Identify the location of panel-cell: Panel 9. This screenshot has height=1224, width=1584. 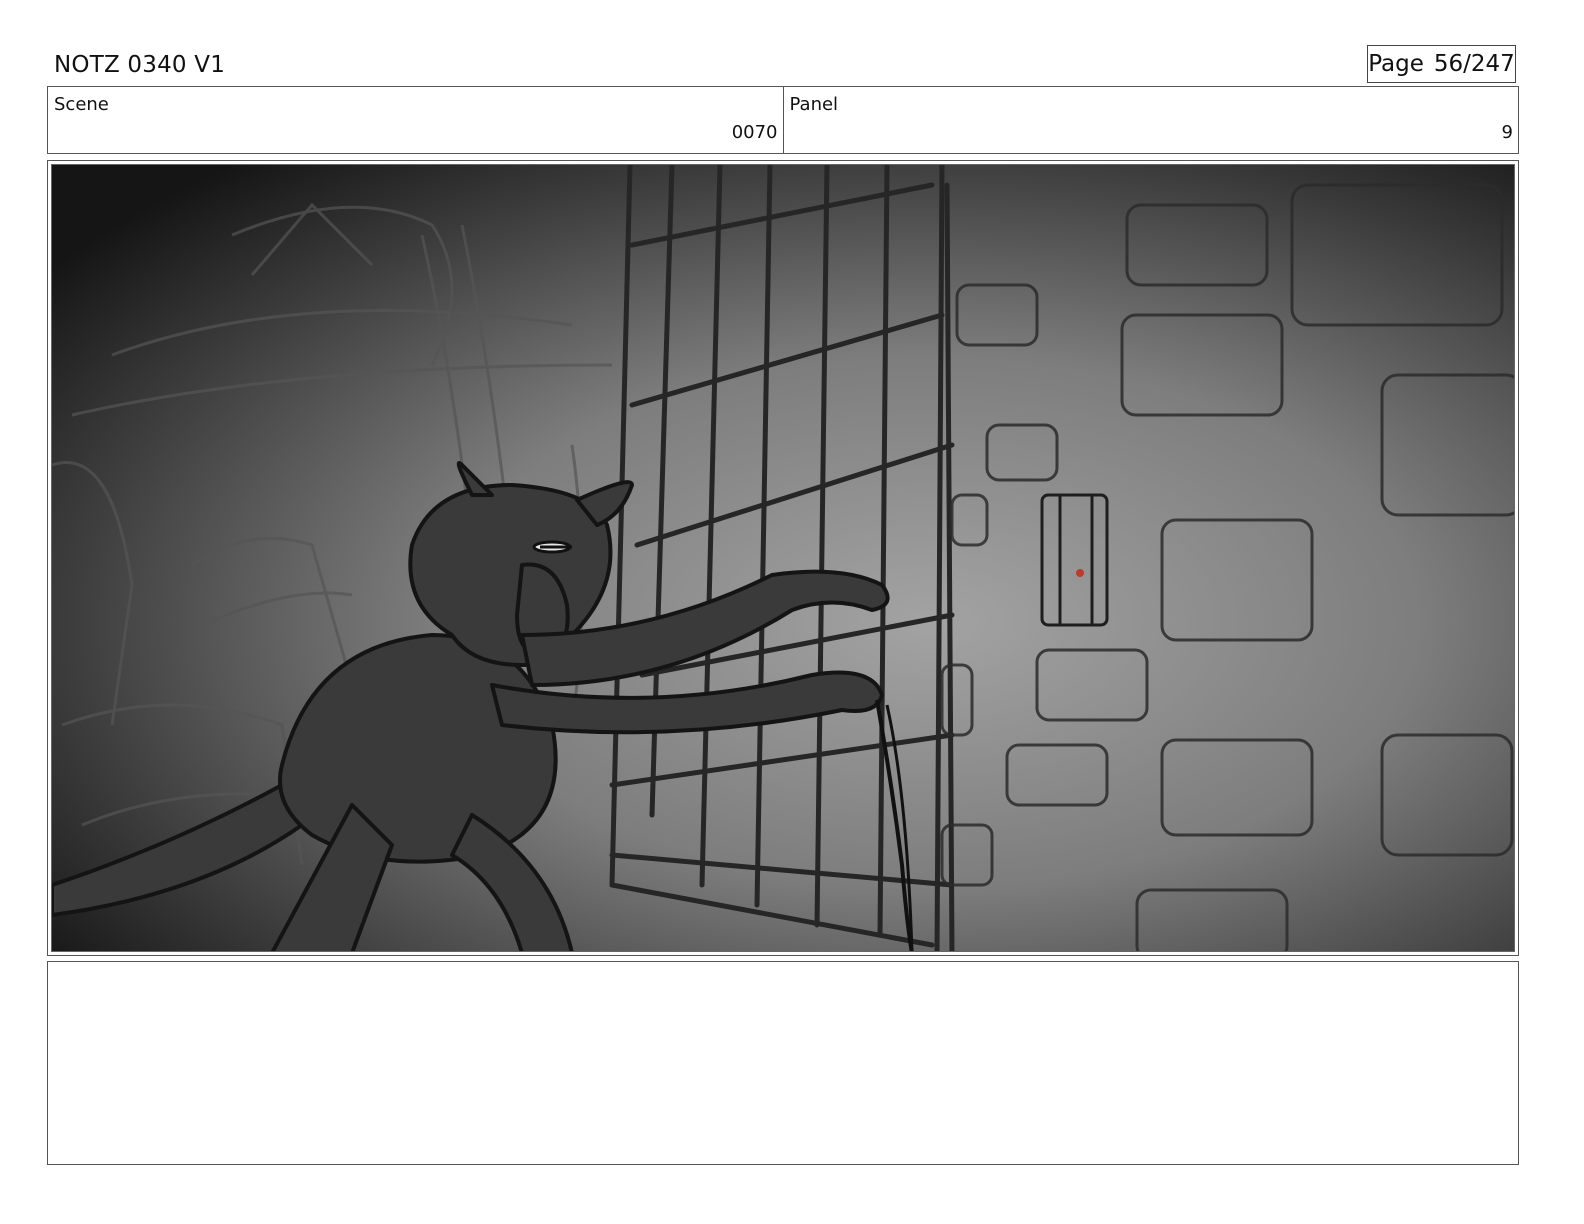
(1150, 120).